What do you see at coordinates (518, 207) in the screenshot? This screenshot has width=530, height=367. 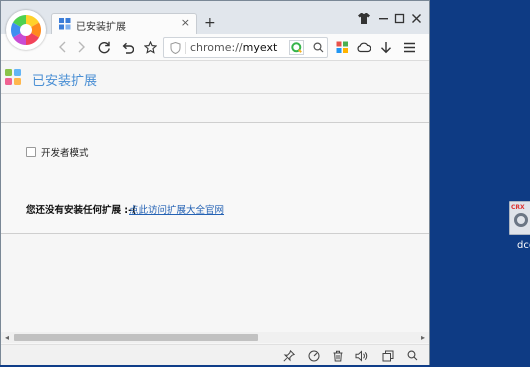 I see `crx-badge: CRX` at bounding box center [518, 207].